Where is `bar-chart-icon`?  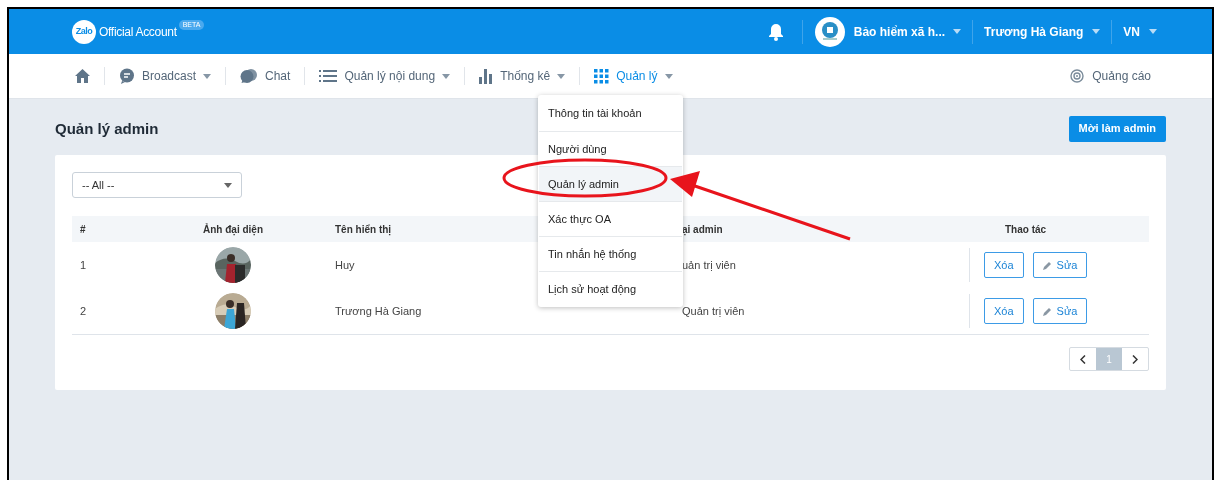 bar-chart-icon is located at coordinates (486, 76).